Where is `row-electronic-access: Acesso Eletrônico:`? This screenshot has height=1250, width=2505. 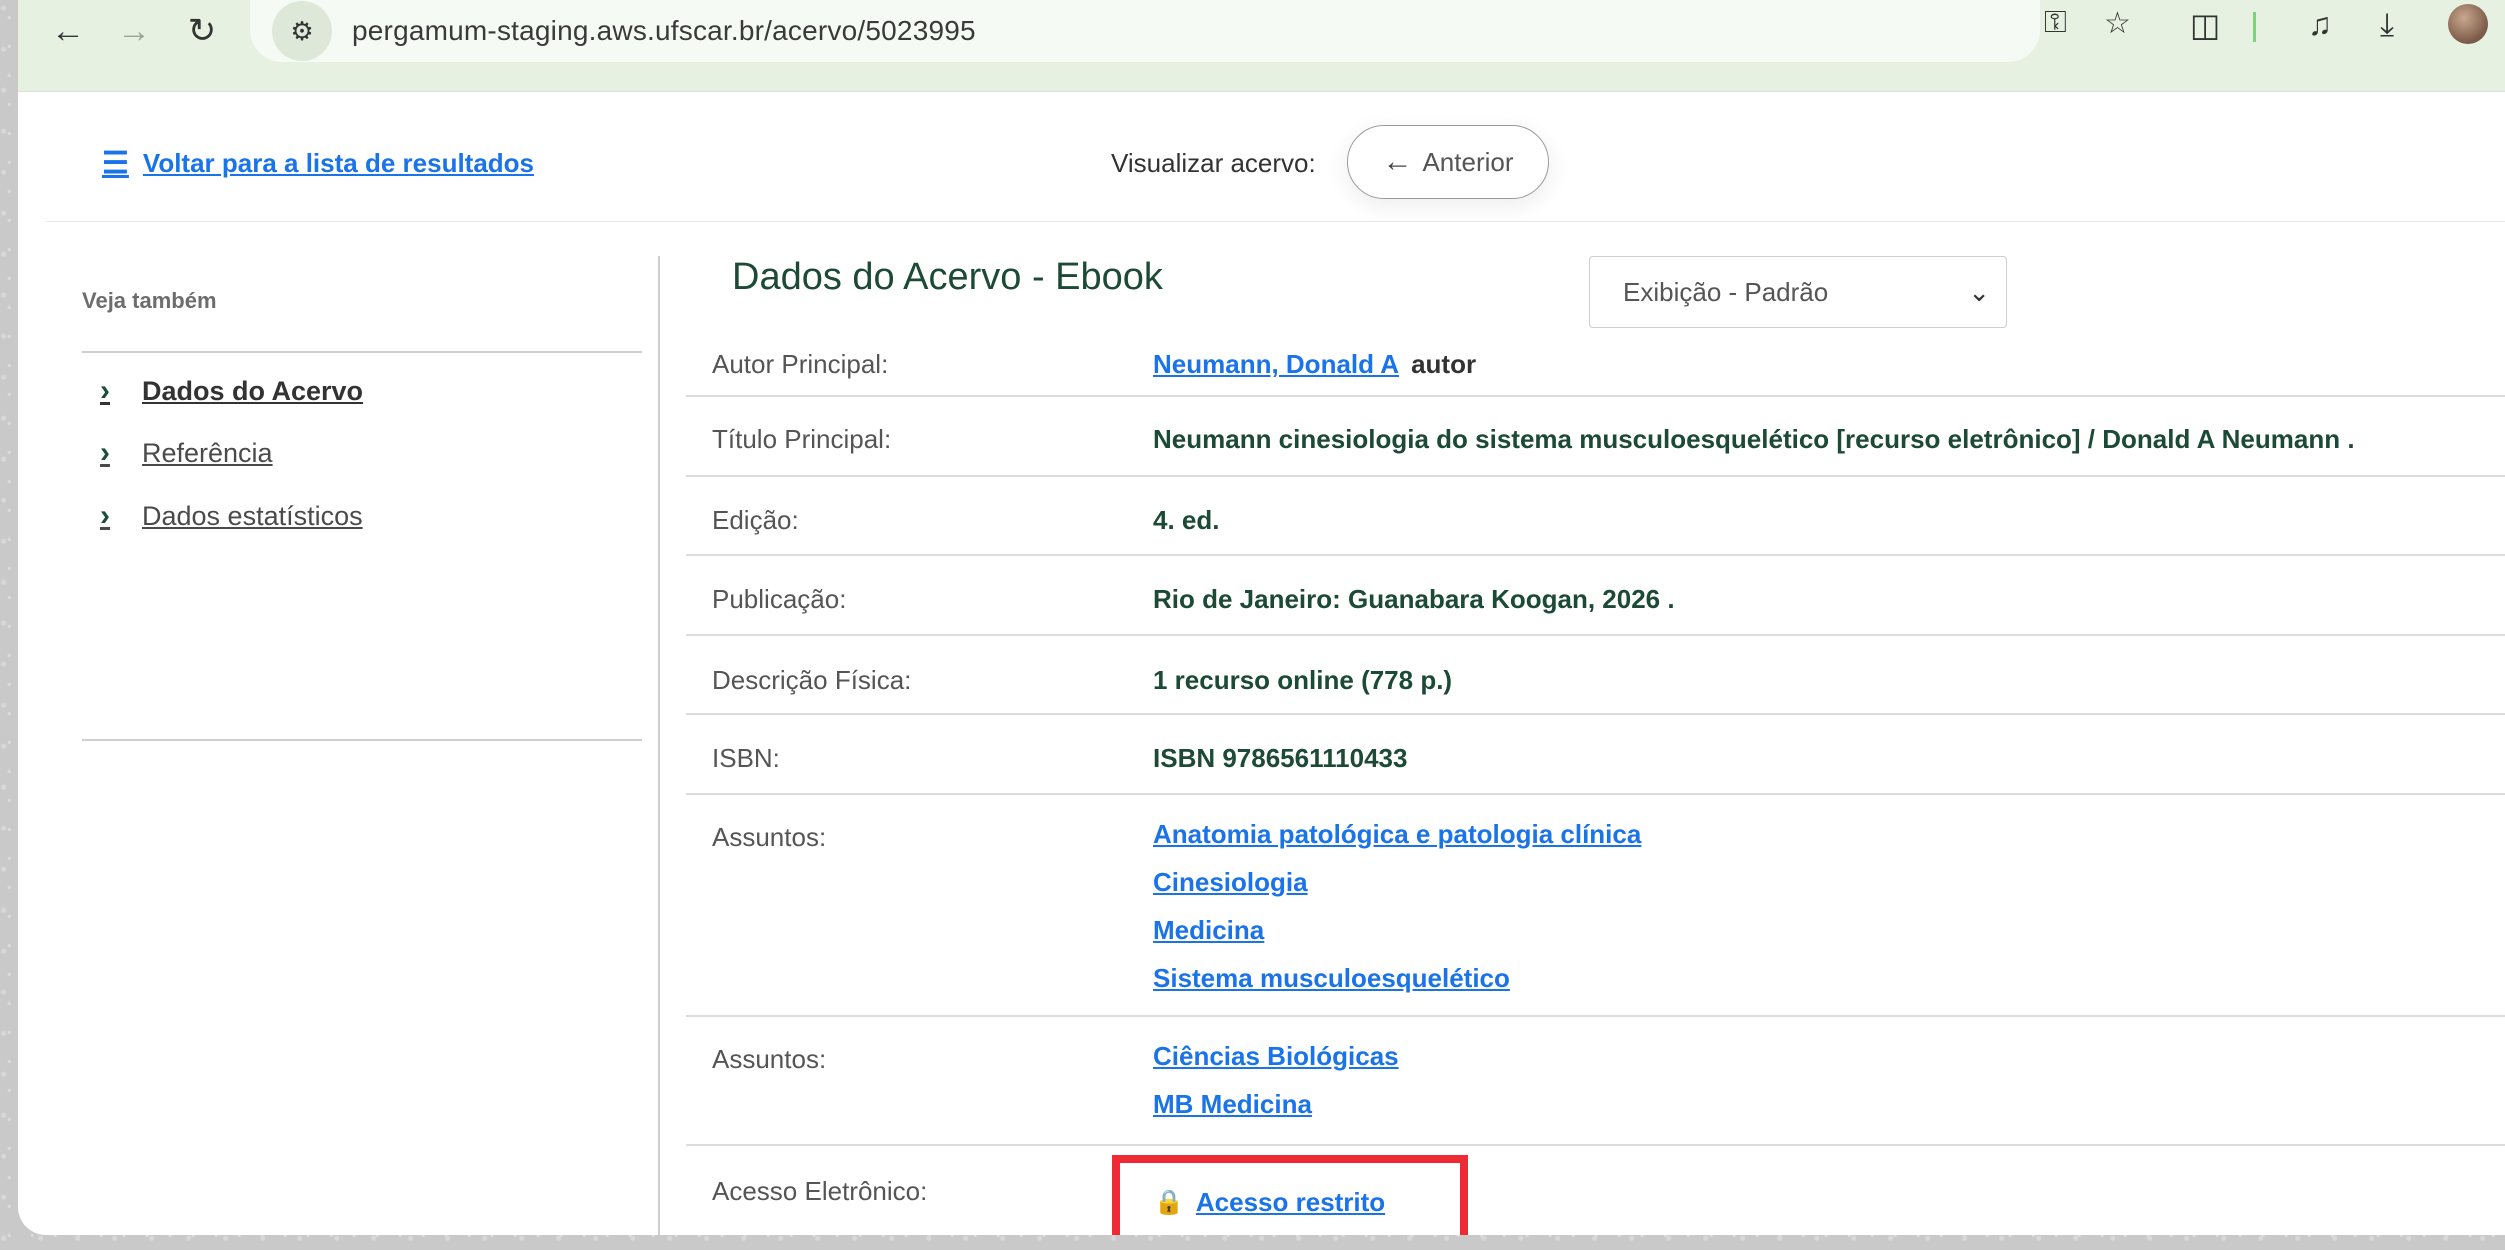 row-electronic-access: Acesso Eletrônico: is located at coordinates (1595, 1176).